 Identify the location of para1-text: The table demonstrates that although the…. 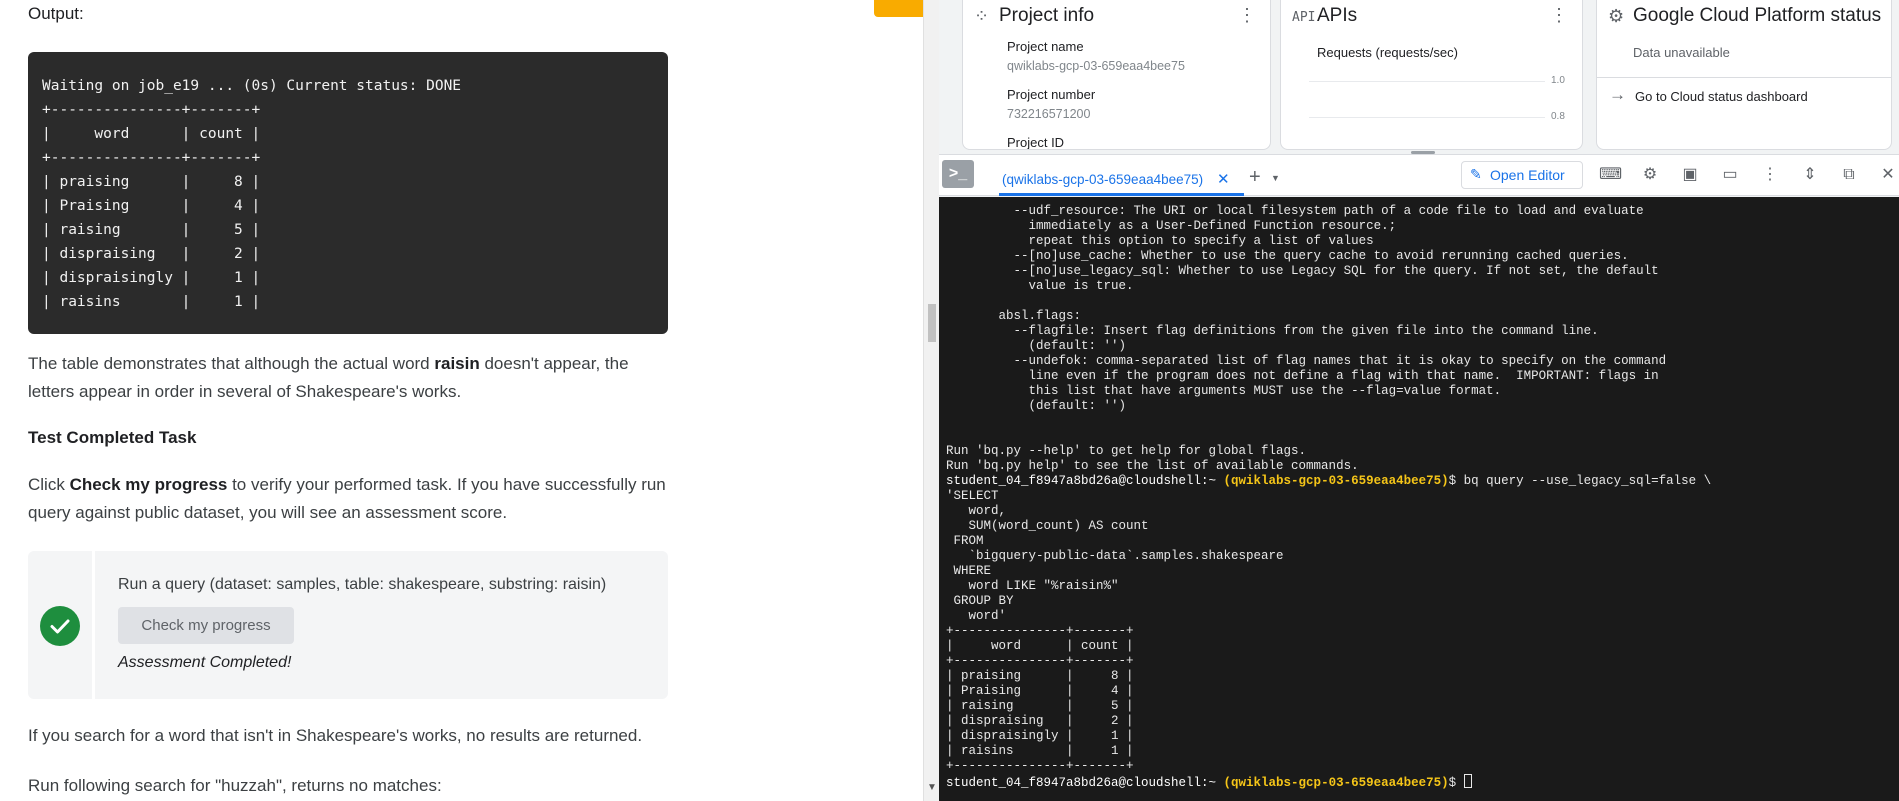
(231, 363).